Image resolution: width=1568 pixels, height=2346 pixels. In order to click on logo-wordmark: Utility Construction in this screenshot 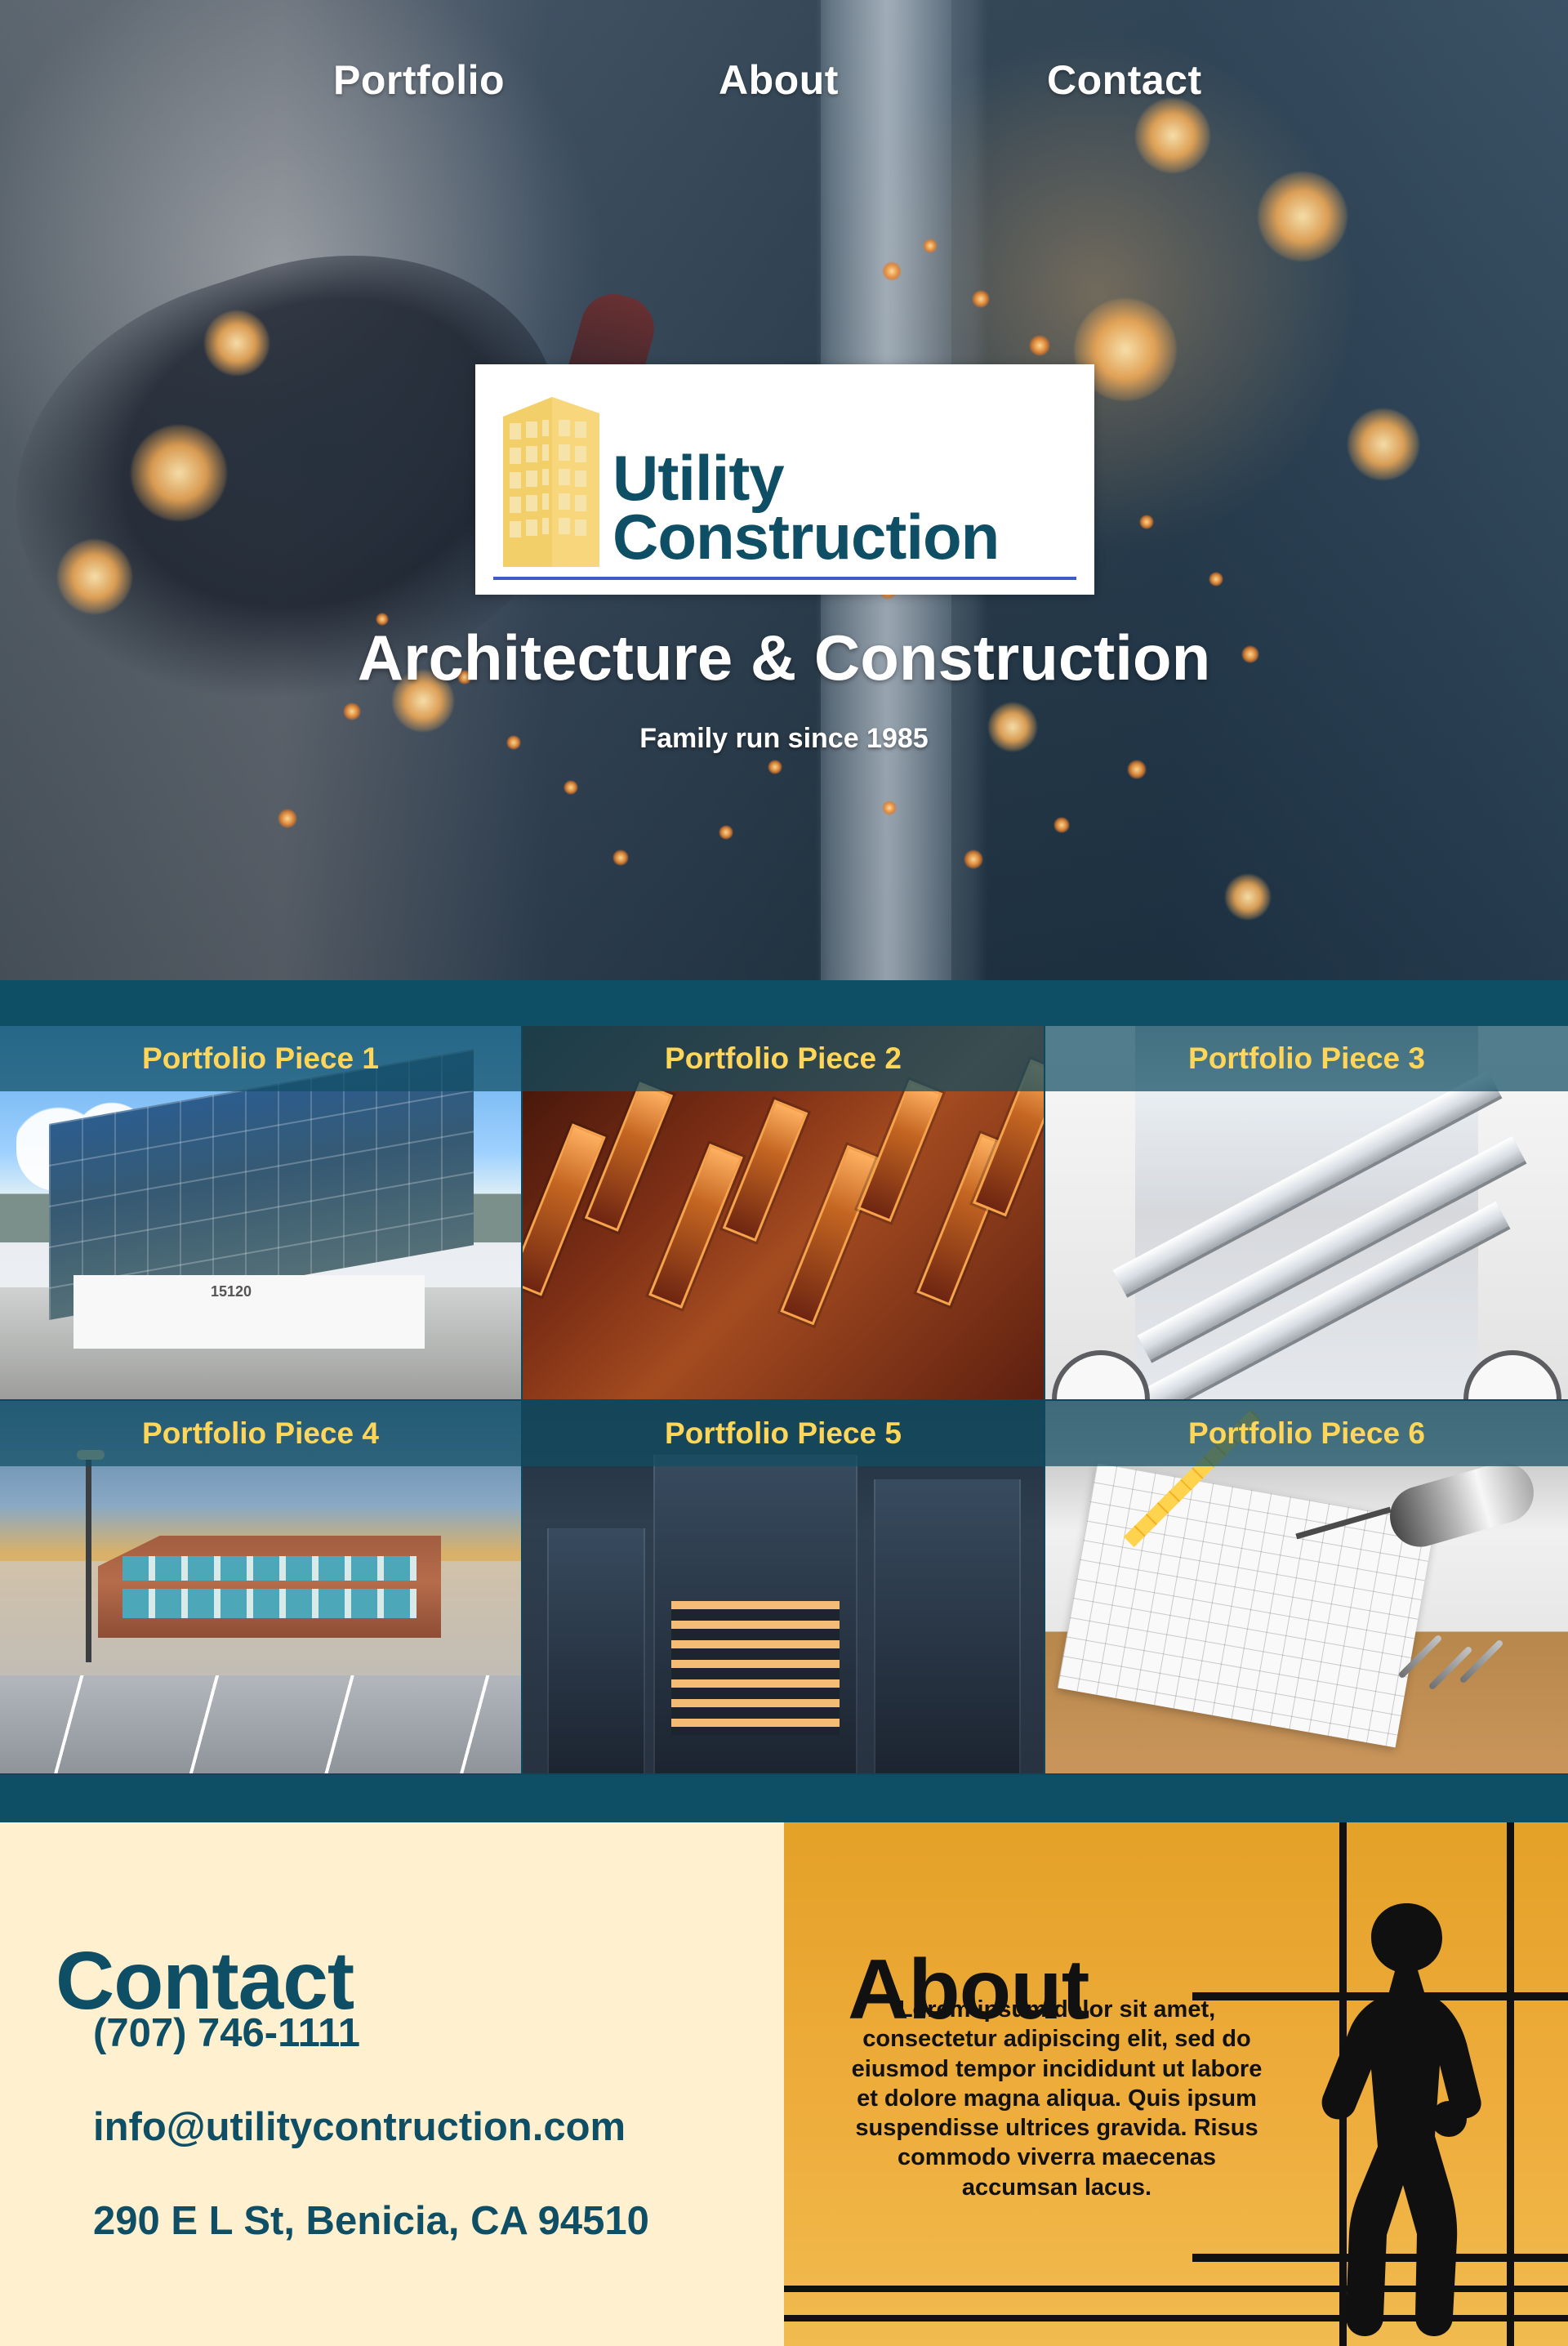, I will do `click(806, 507)`.